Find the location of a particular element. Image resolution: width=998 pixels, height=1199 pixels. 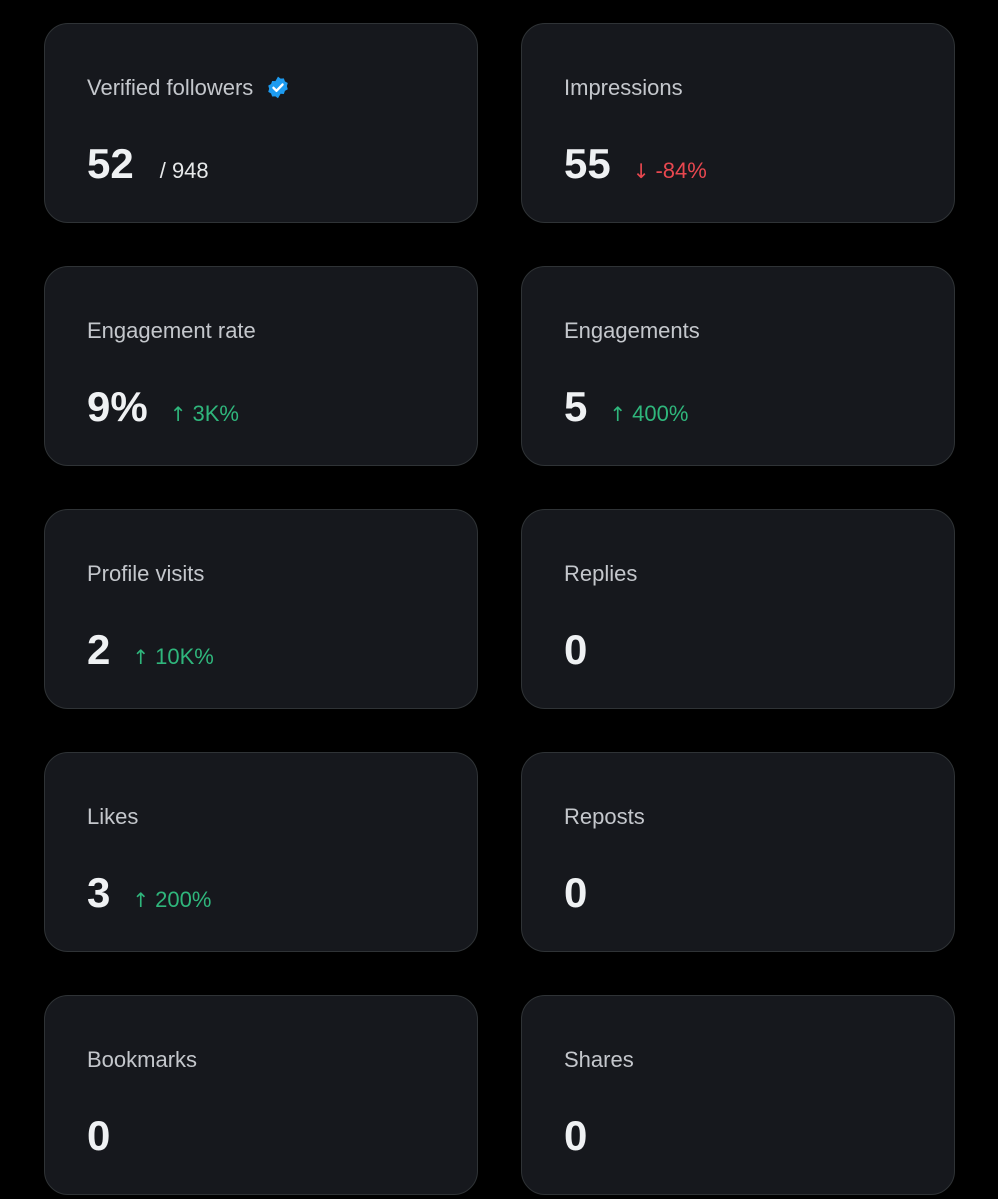

value-row: 5 ↑ 400% is located at coordinates (626, 407).